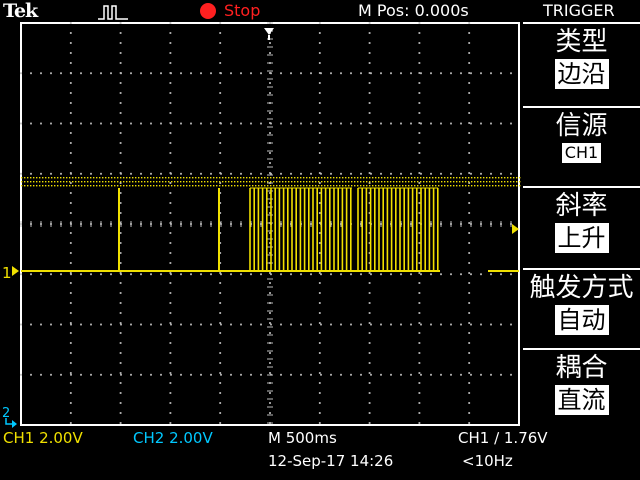  What do you see at coordinates (43, 438) in the screenshot?
I see `ch1-scale: CH1 2.00V` at bounding box center [43, 438].